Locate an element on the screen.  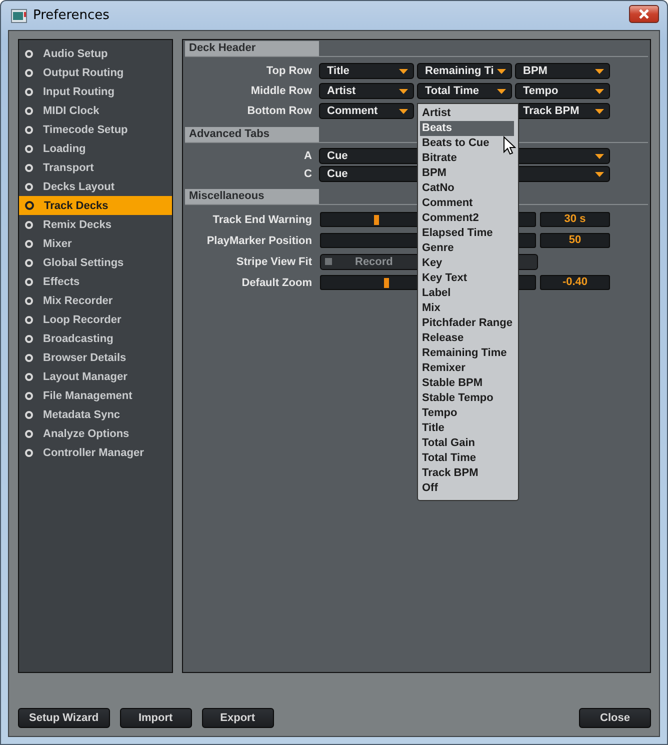
value-readout: 50 is located at coordinates (575, 240).